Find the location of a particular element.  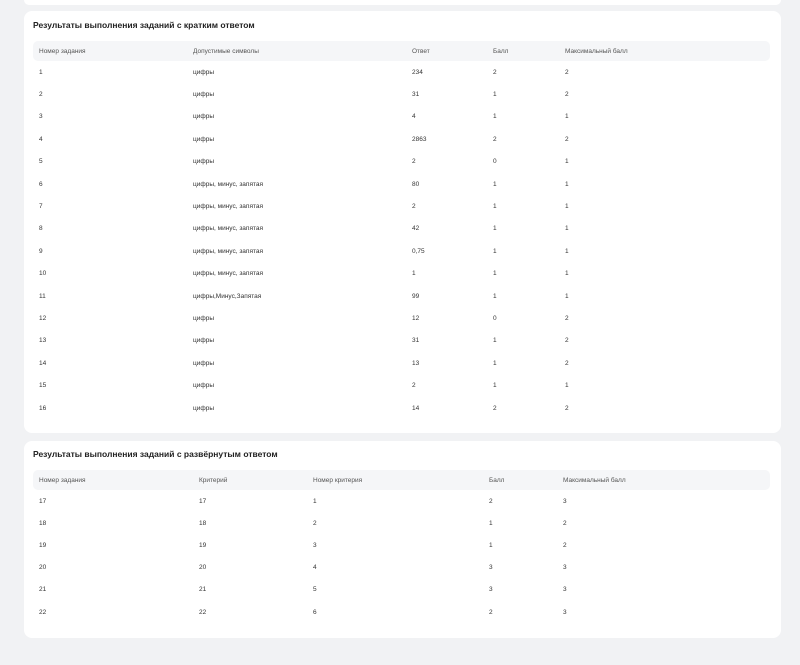

header-criterion-number: Номер критерия is located at coordinates (401, 480).